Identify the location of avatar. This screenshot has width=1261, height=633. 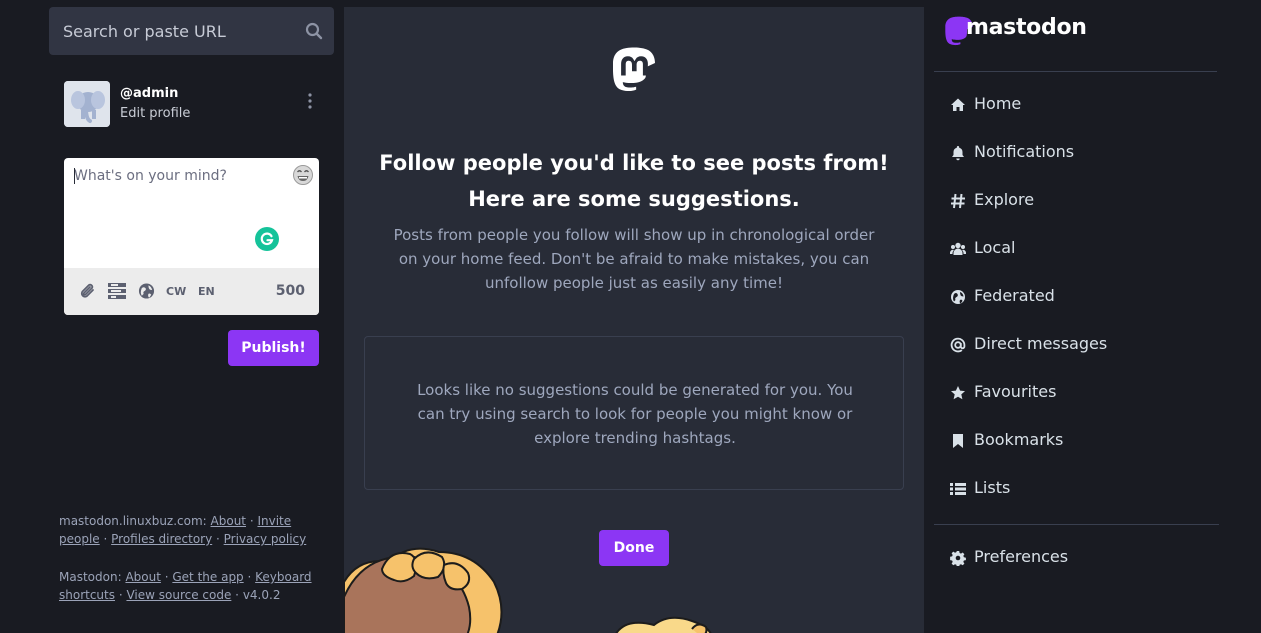
(87, 104).